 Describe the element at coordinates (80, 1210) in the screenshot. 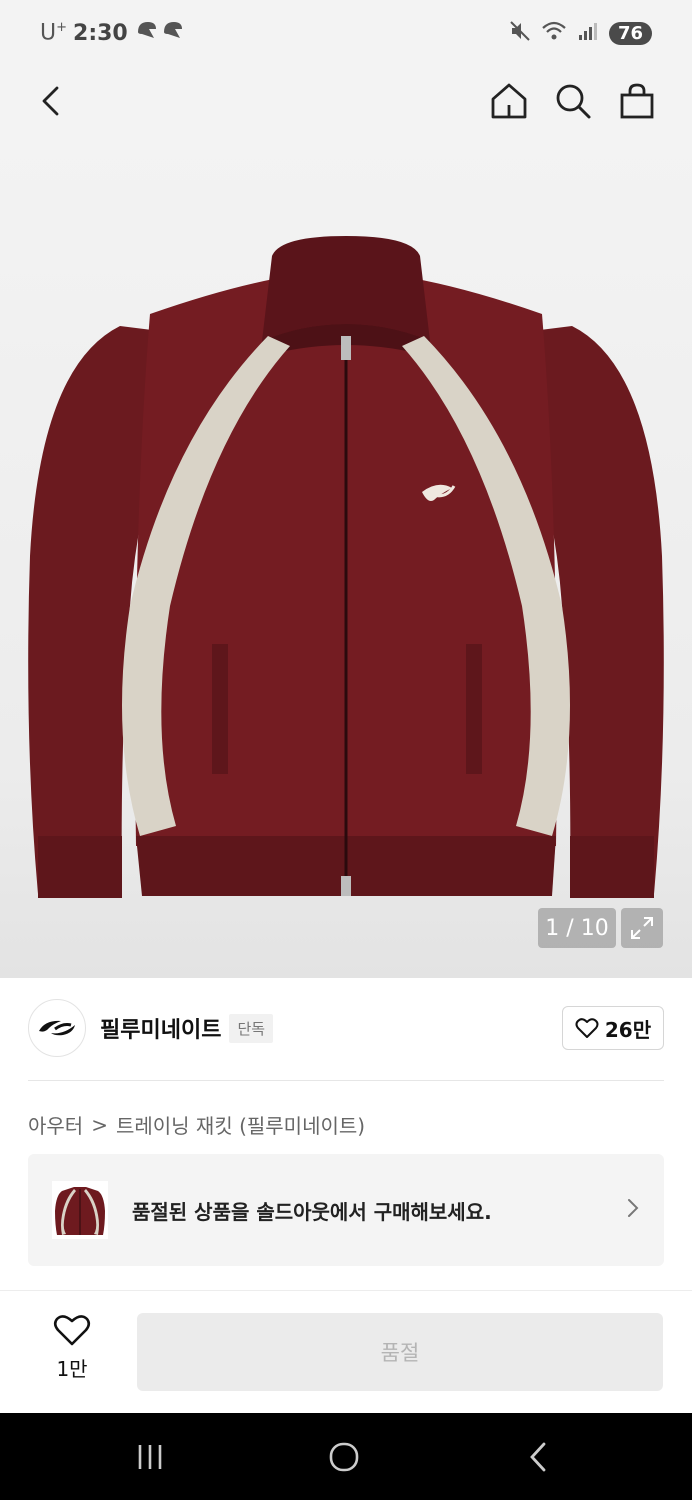

I see `promo-thumbnail` at that location.